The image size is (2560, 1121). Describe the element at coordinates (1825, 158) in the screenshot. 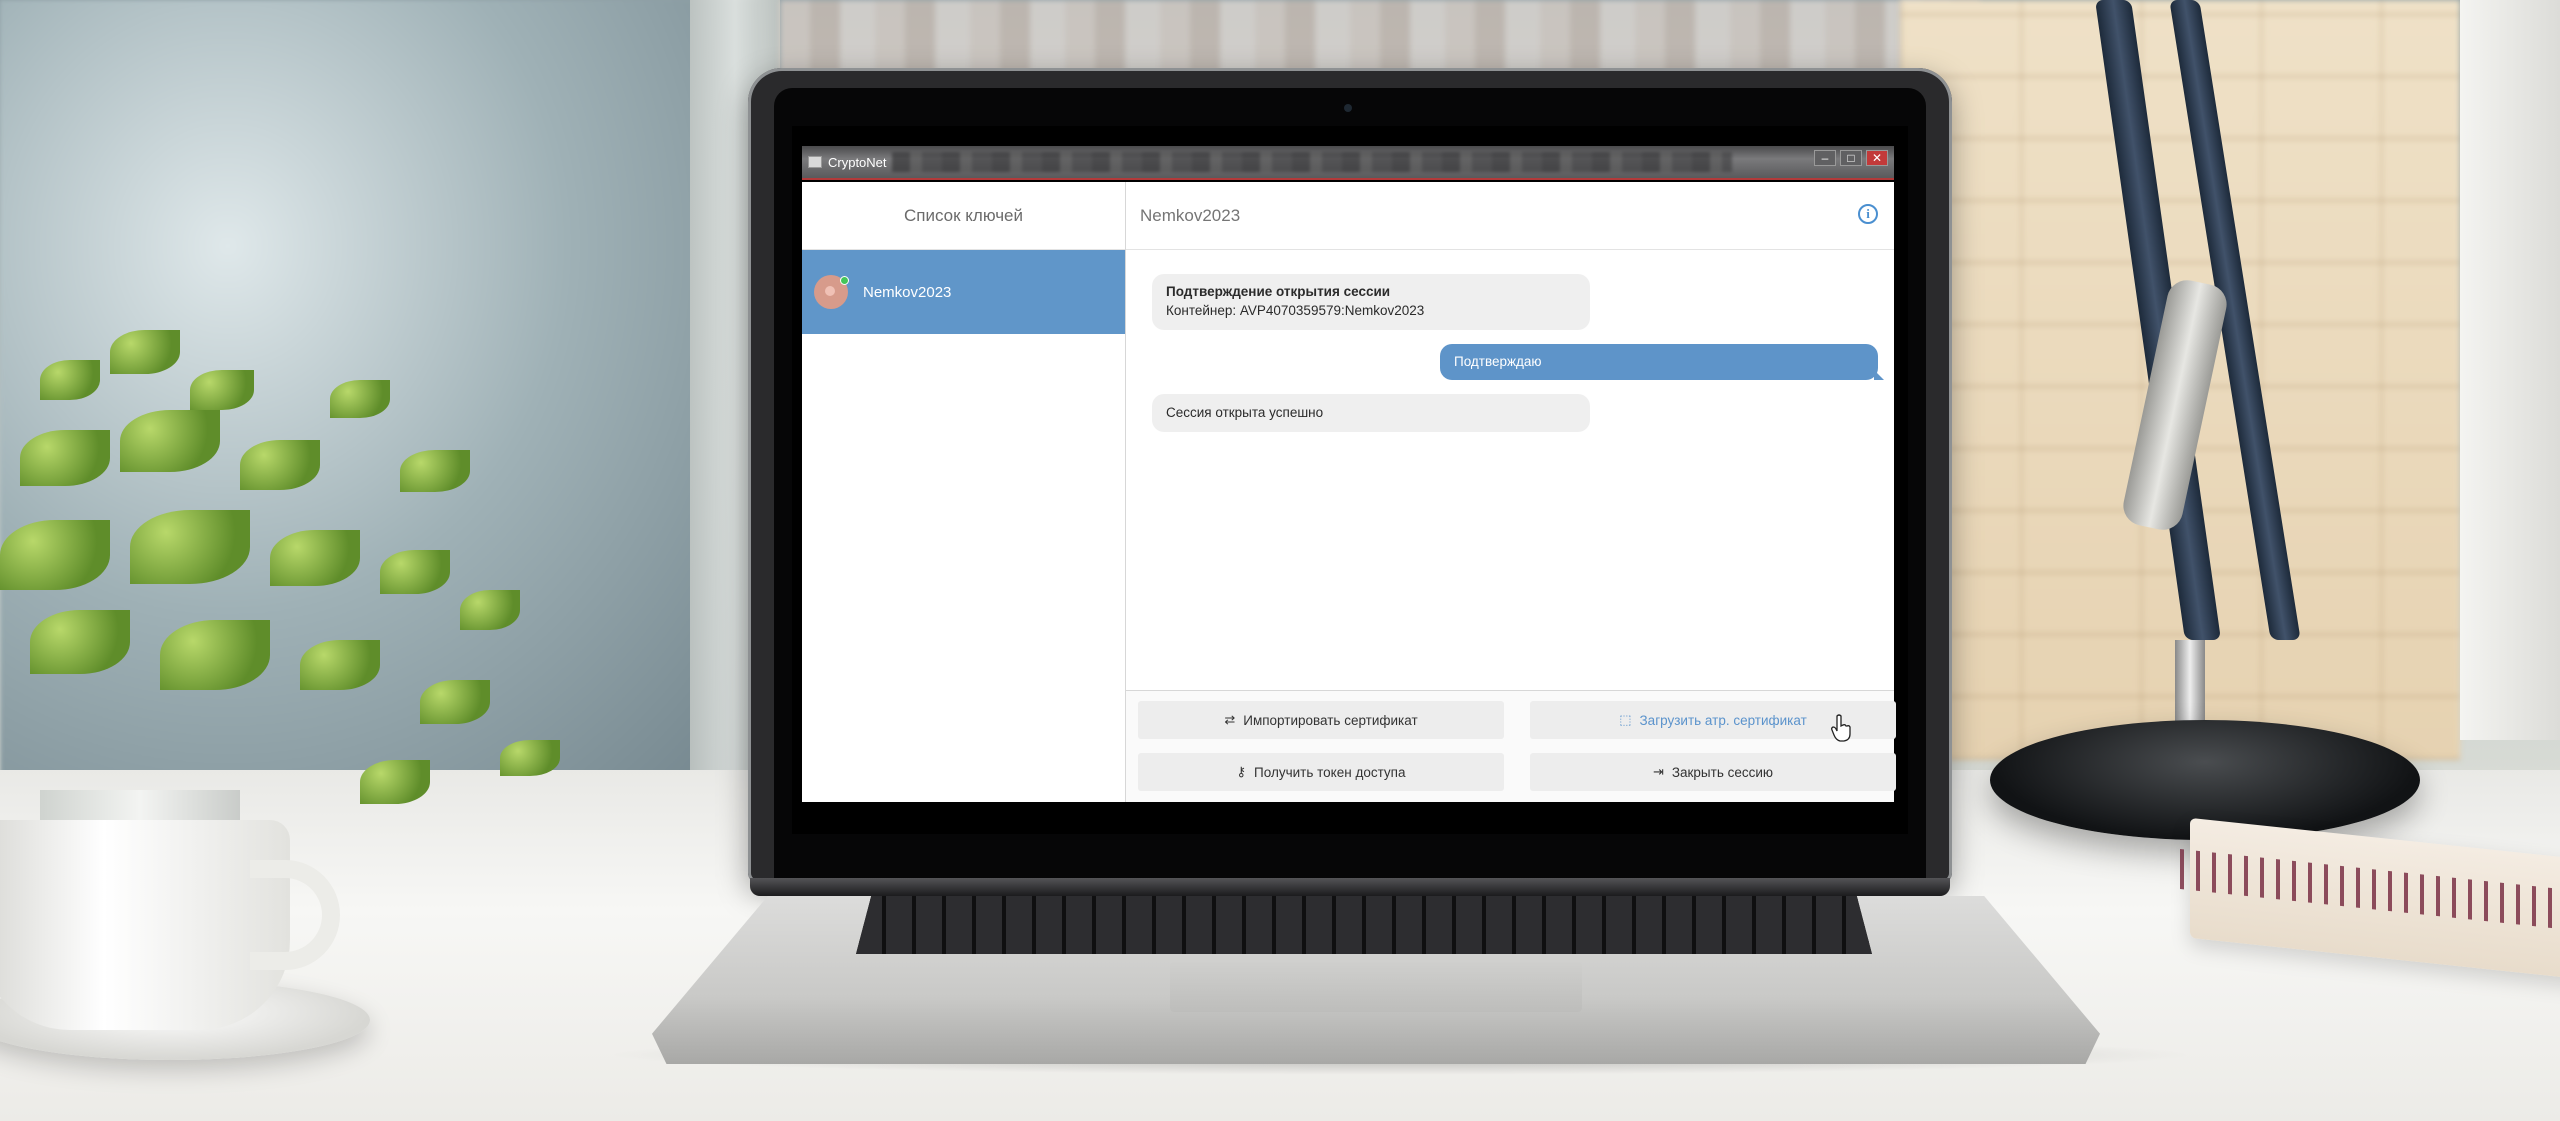

I see `minimize-button: –` at that location.